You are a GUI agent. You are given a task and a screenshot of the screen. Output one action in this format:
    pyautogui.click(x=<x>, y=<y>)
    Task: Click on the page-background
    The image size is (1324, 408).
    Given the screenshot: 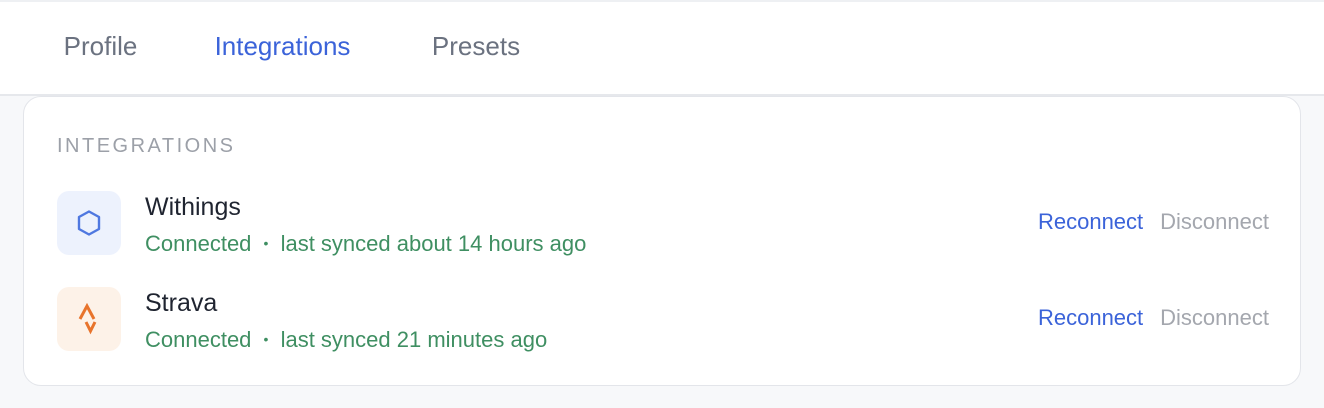 What is the action you would take?
    pyautogui.click(x=662, y=397)
    